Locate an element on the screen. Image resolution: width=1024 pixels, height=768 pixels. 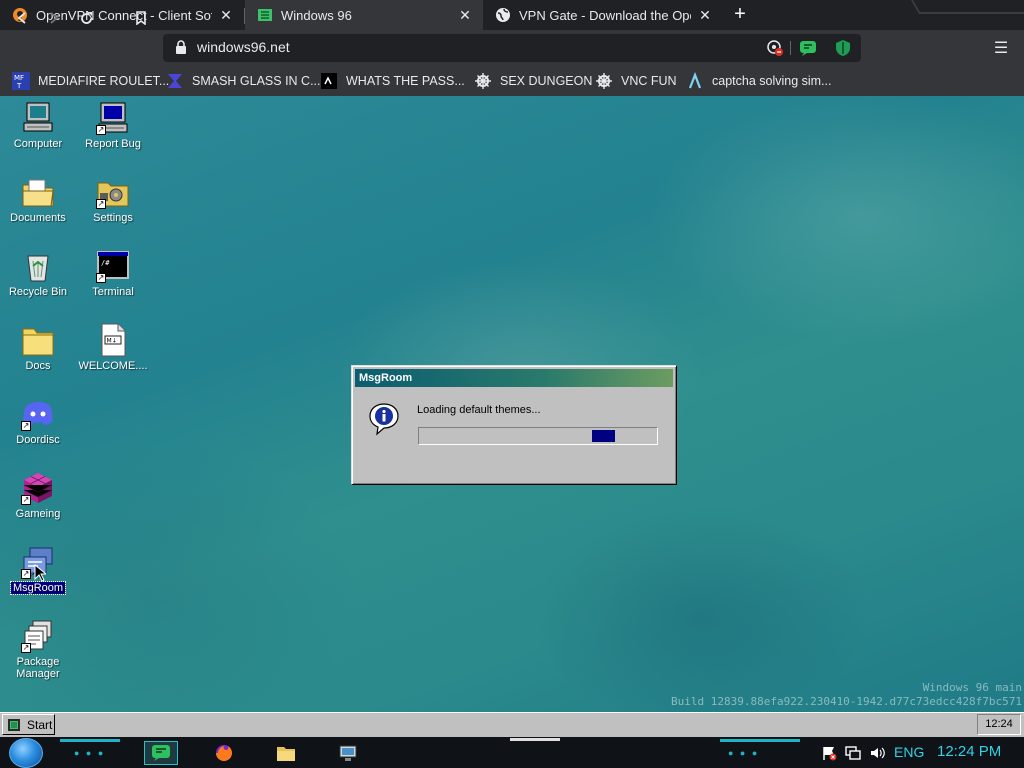
start-label: Start is located at coordinates (40, 724).